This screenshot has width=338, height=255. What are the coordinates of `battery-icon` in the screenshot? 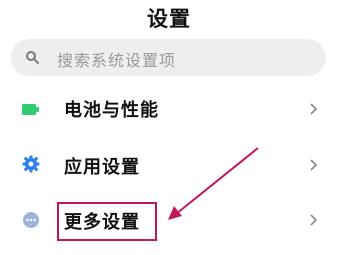 It's located at (30, 109).